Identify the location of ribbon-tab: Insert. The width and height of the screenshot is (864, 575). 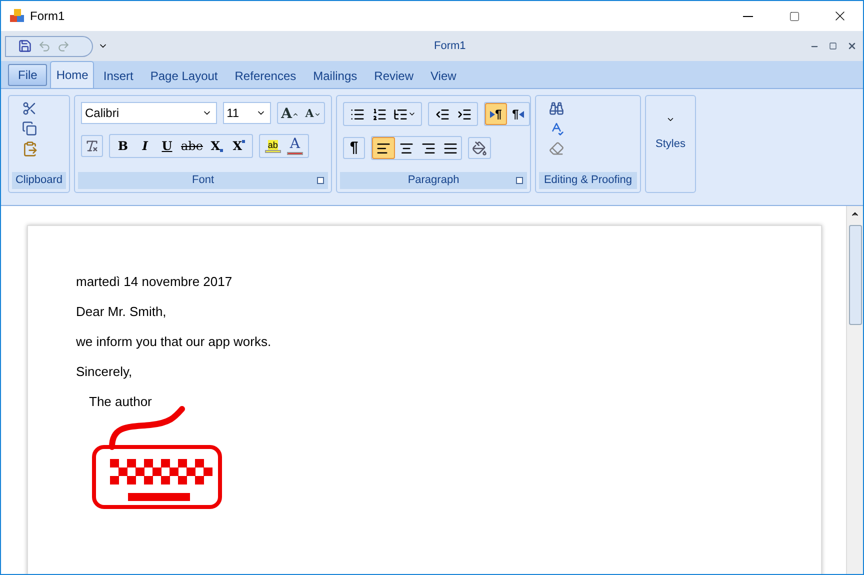
(118, 75).